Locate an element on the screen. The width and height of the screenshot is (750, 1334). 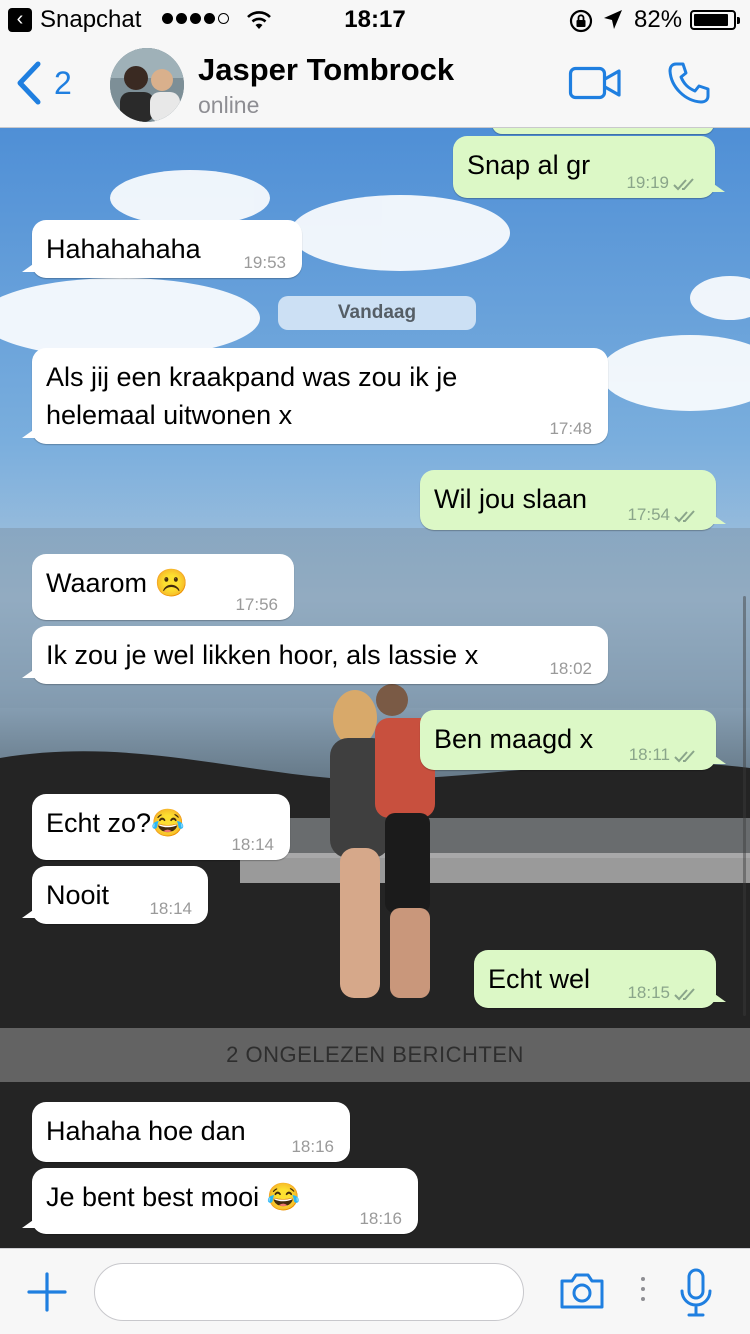
date-separator: Vandaag is located at coordinates (377, 313).